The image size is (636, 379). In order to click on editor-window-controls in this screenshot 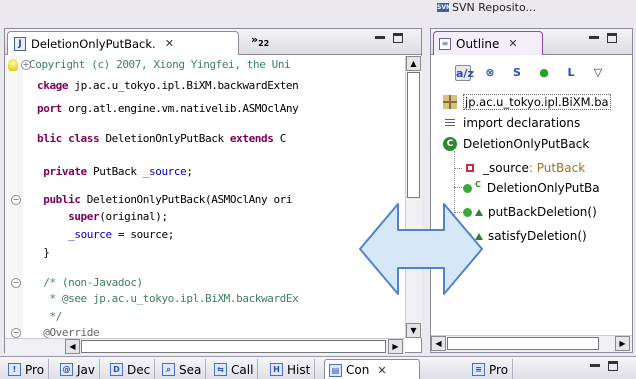, I will do `click(389, 38)`.